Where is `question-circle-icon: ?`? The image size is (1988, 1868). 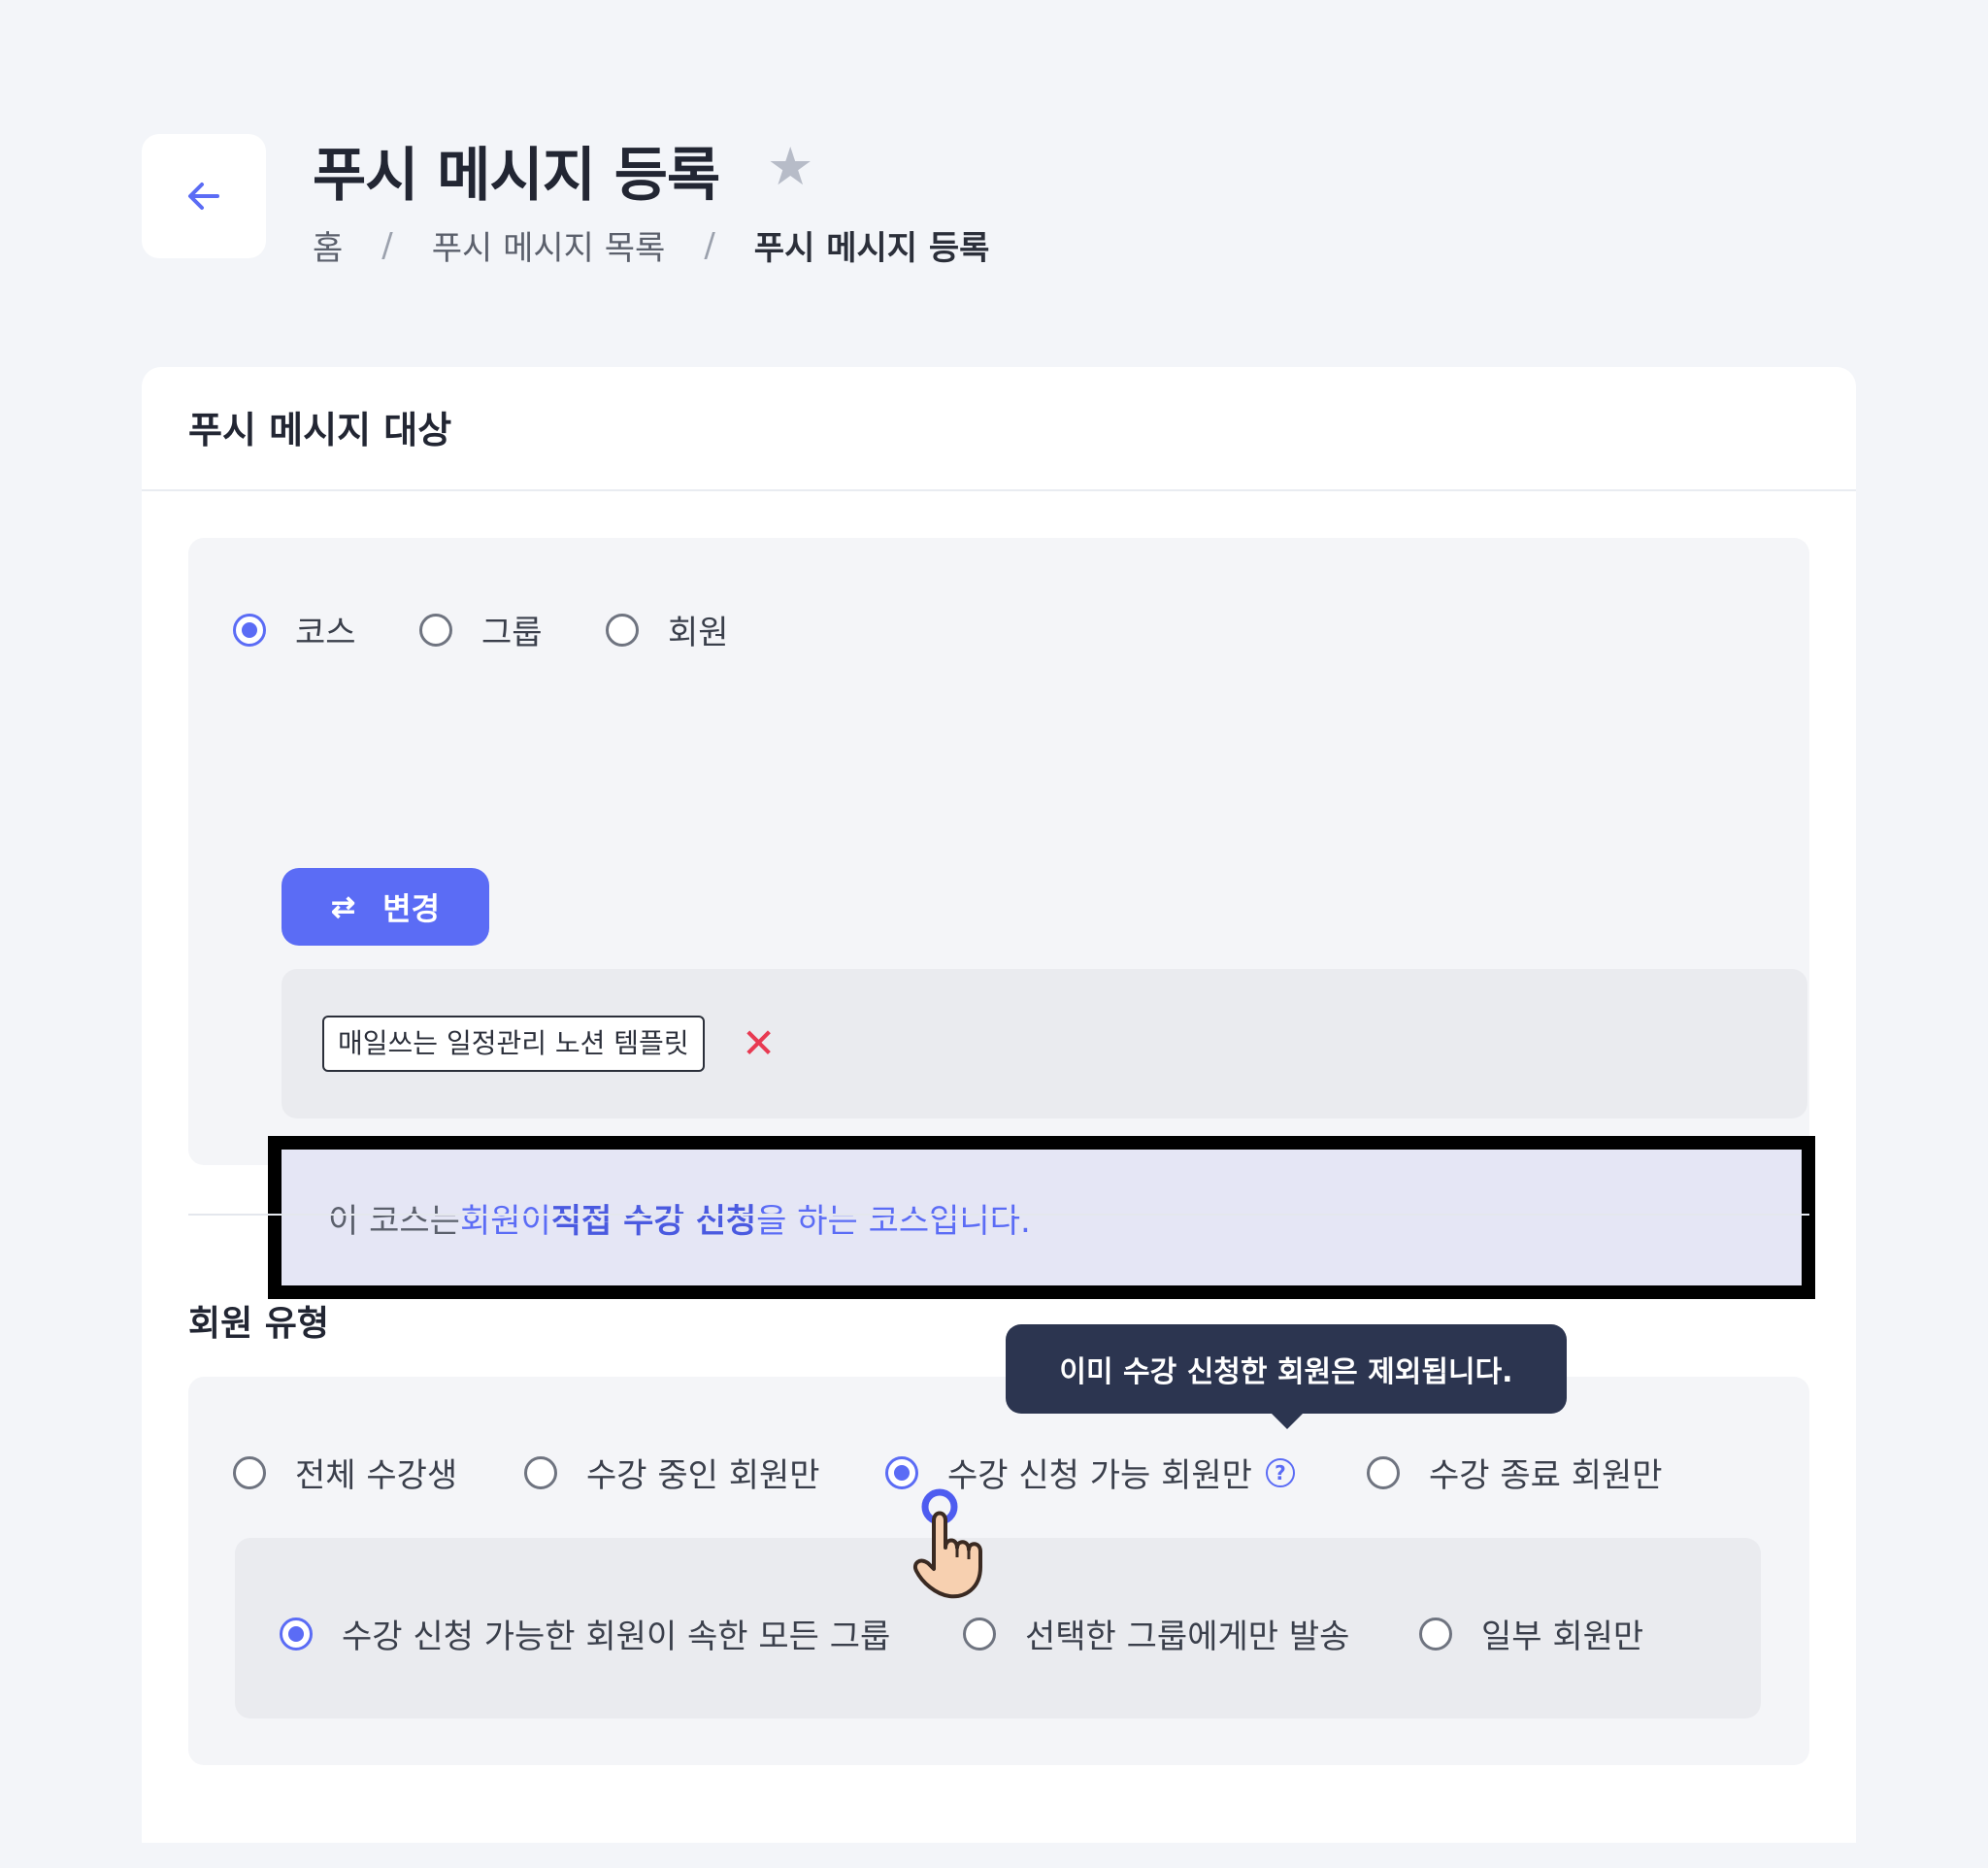 question-circle-icon: ? is located at coordinates (1280, 1472).